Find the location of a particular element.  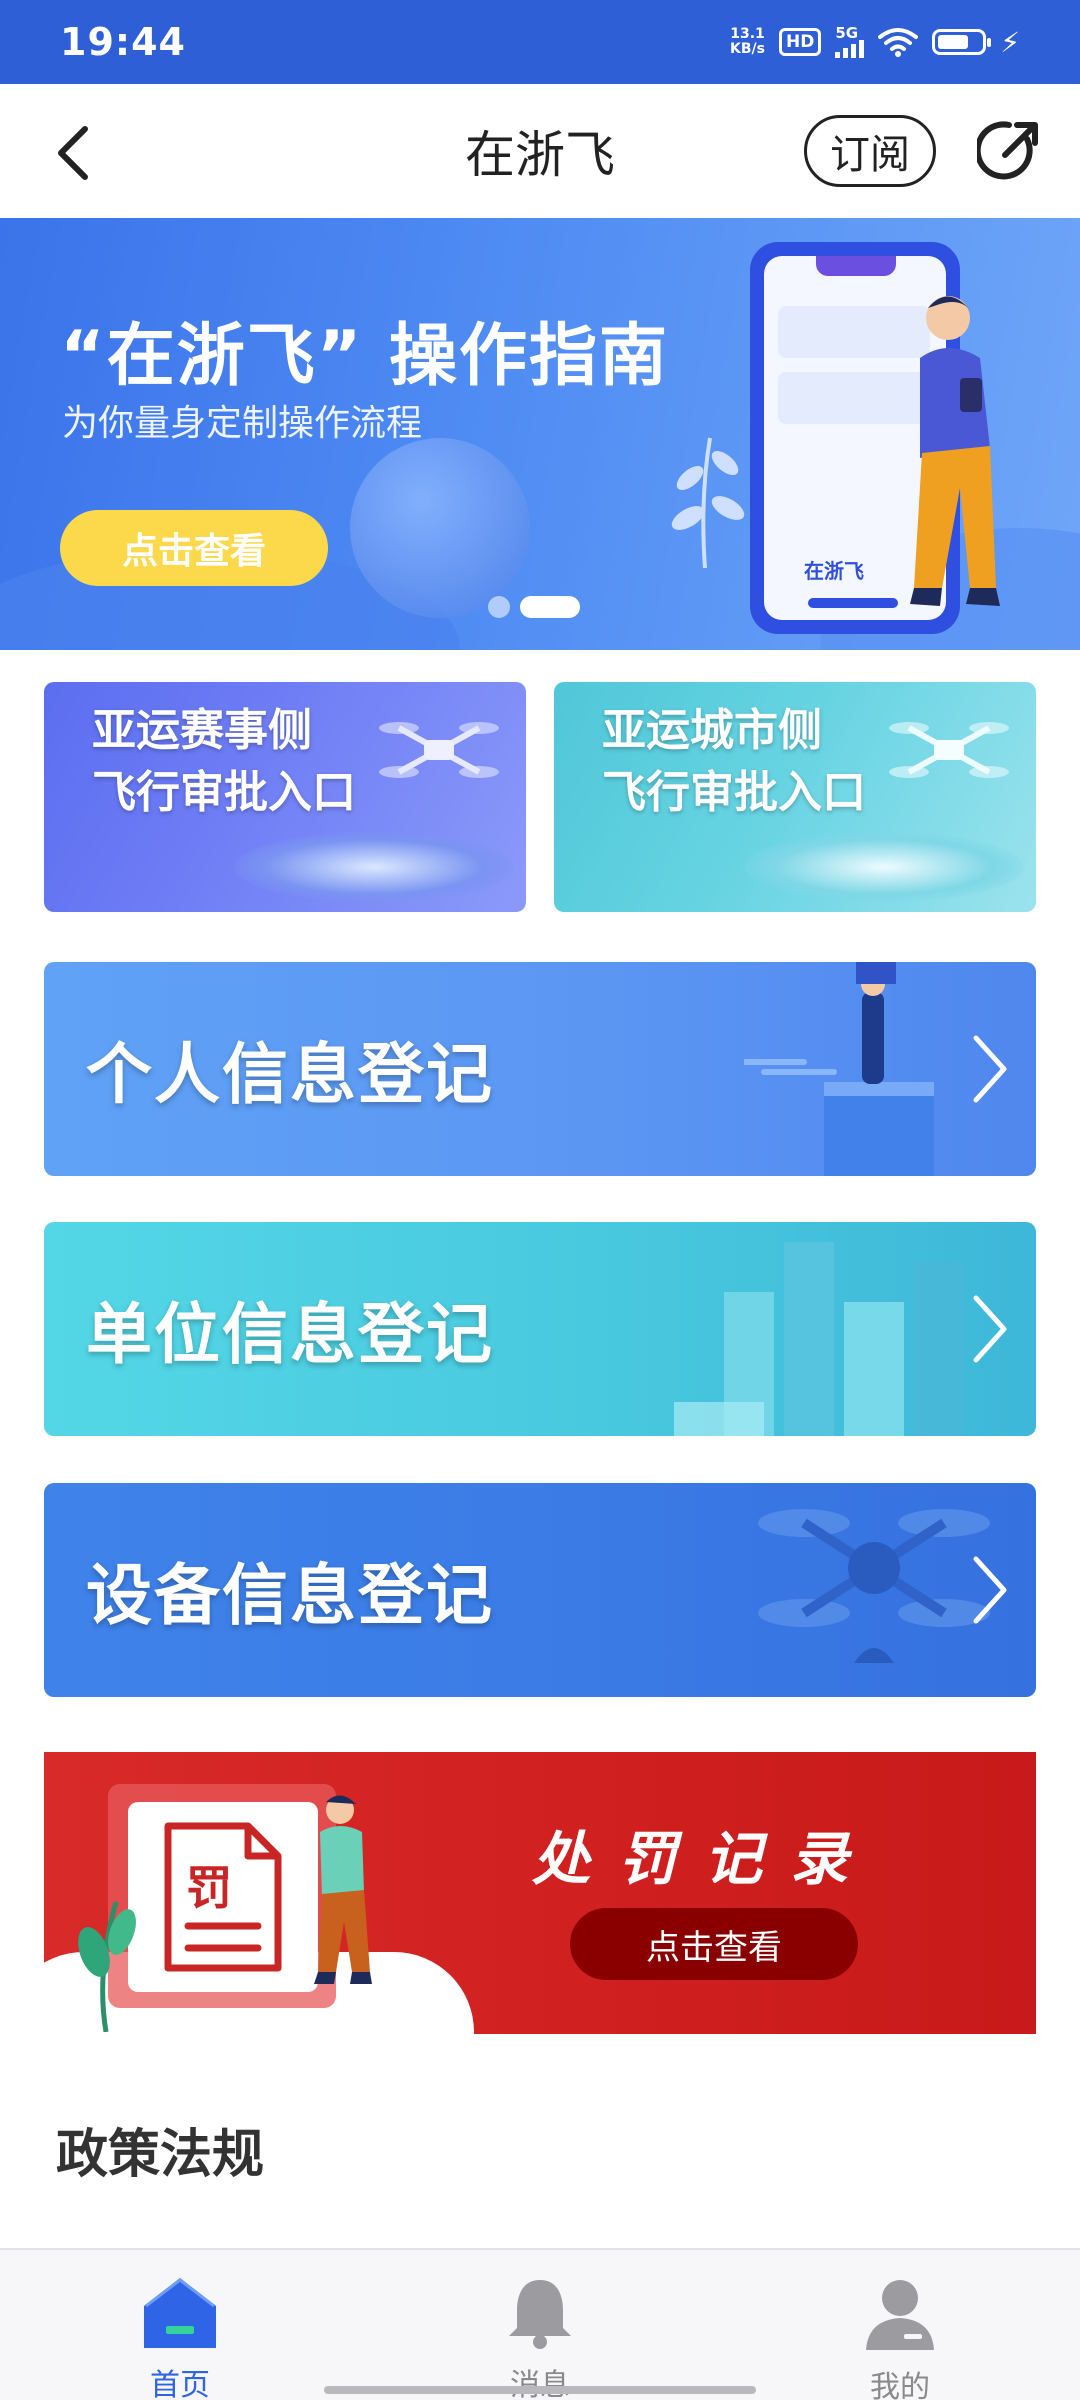

app-header: 在浙飞 订阅 is located at coordinates (540, 151).